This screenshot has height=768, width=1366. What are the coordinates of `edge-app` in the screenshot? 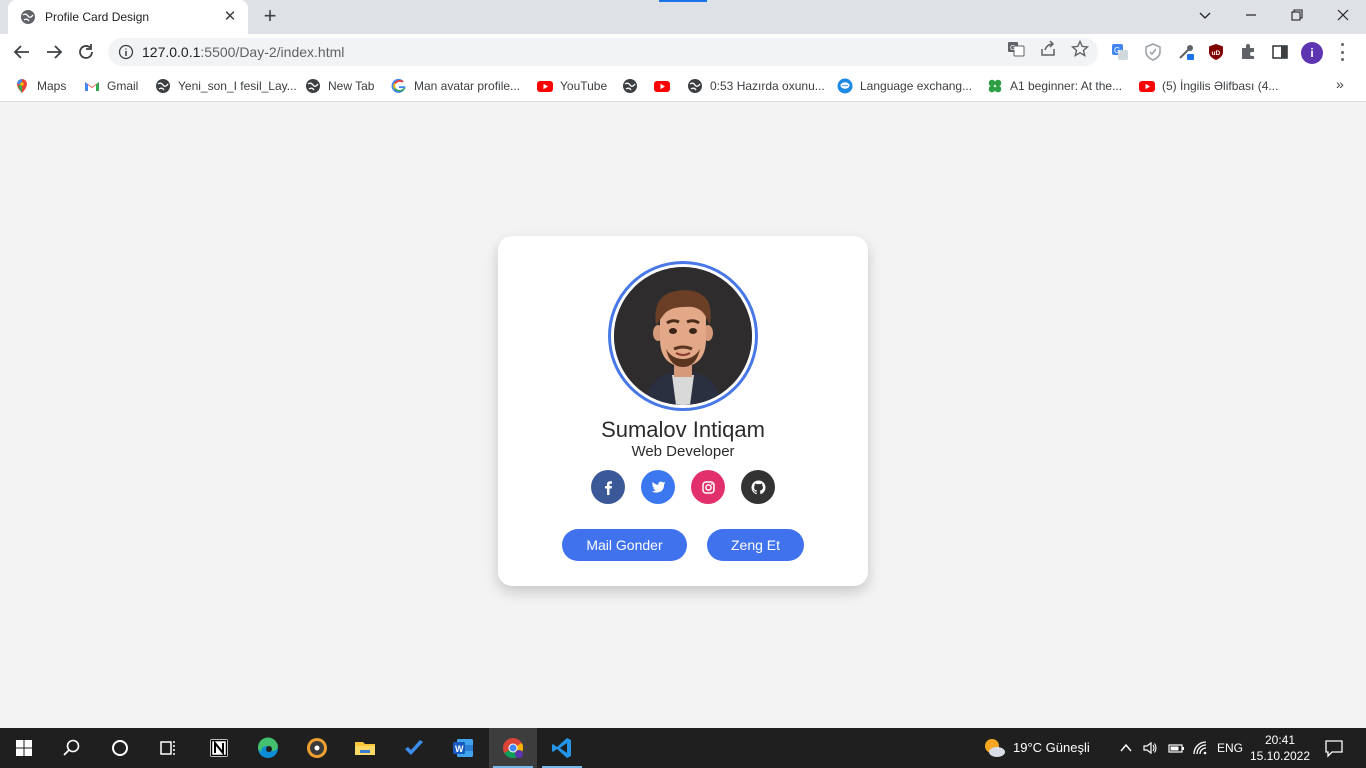 It's located at (268, 748).